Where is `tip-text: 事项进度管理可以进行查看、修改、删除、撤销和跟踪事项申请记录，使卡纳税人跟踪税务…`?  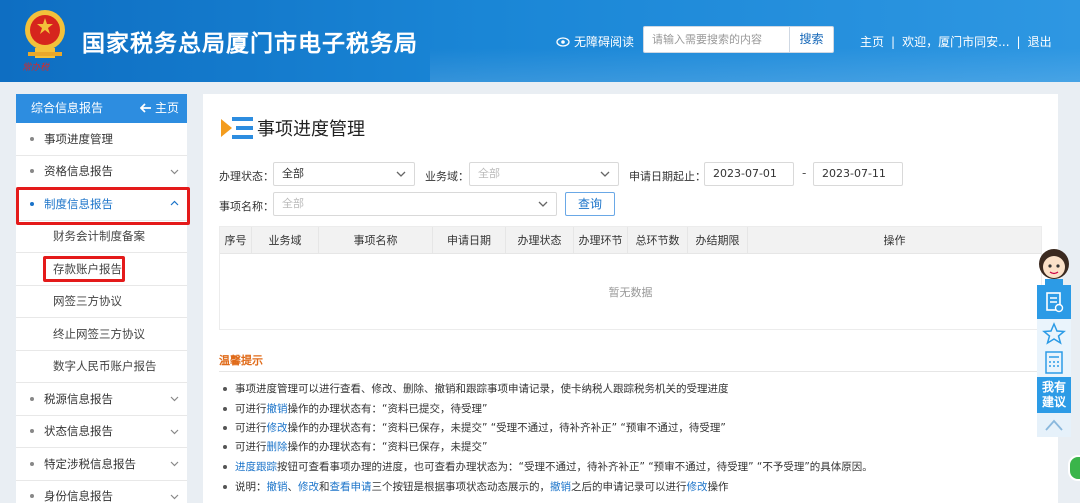
tip-text: 事项进度管理可以进行查看、修改、删除、撤销和跟踪事项申请记录，使卡纳税人跟踪税务… is located at coordinates (482, 389).